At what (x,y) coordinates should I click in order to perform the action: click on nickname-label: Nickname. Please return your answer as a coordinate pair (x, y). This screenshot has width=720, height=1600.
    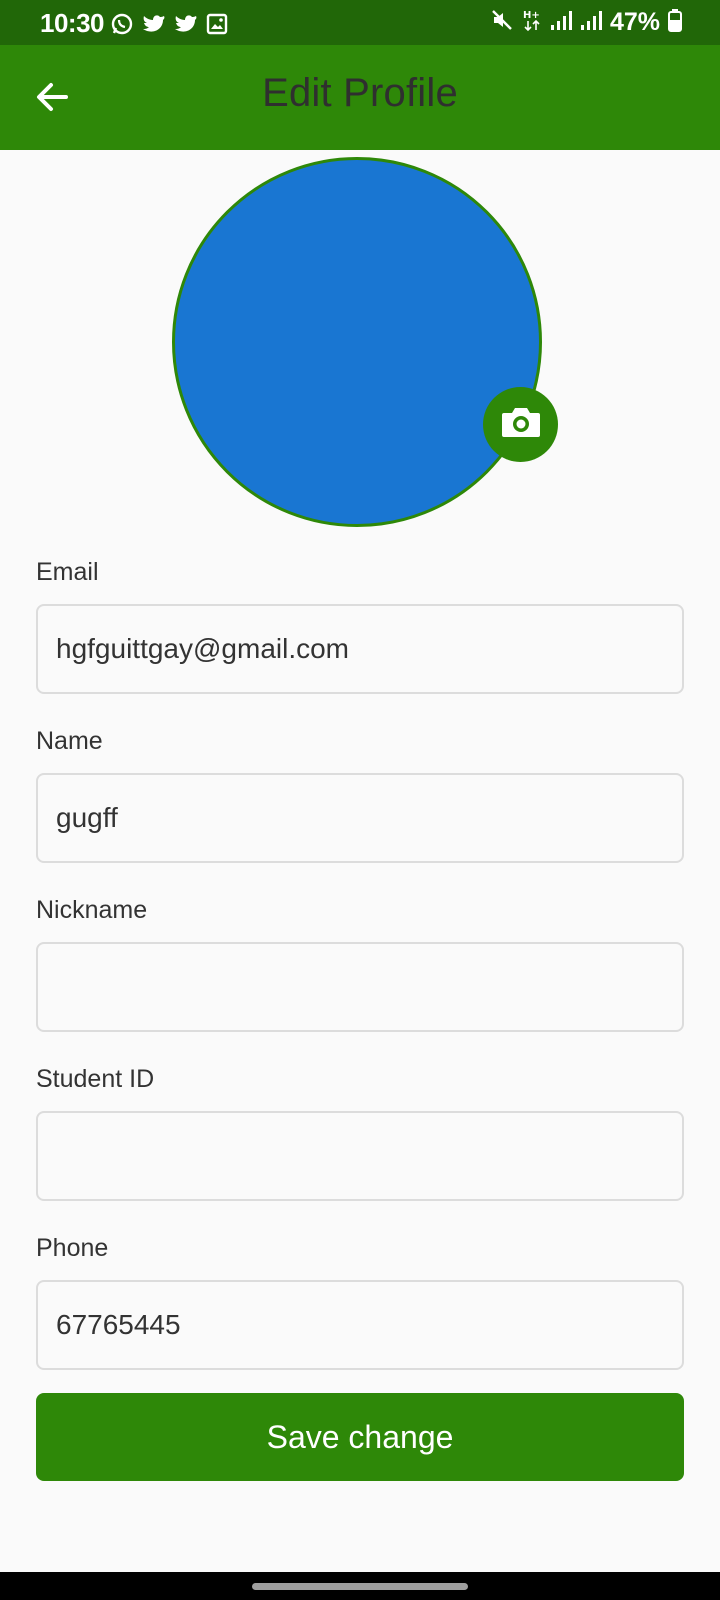
    Looking at the image, I should click on (92, 910).